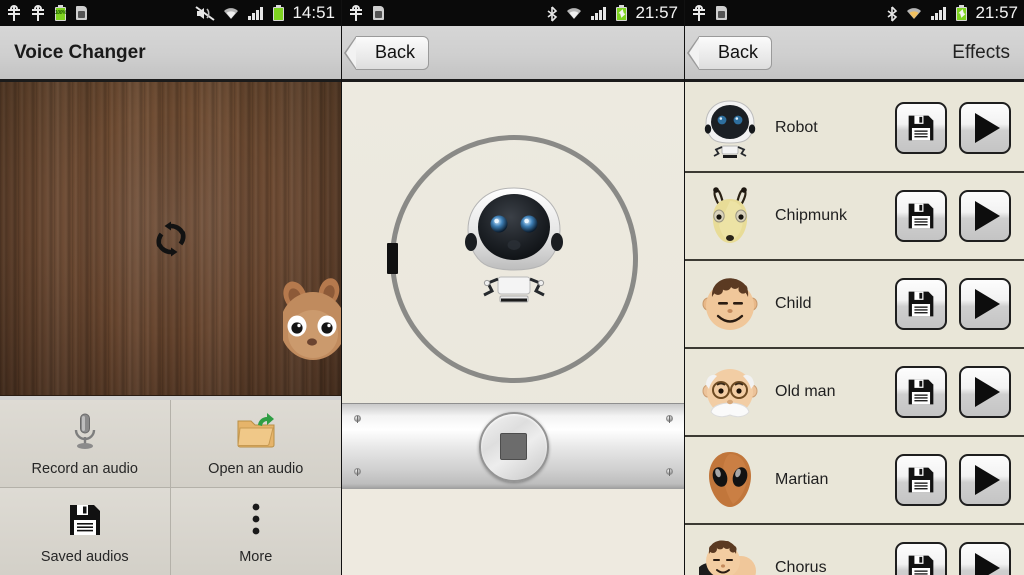  What do you see at coordinates (205, 13) in the screenshot?
I see `mute-icon` at bounding box center [205, 13].